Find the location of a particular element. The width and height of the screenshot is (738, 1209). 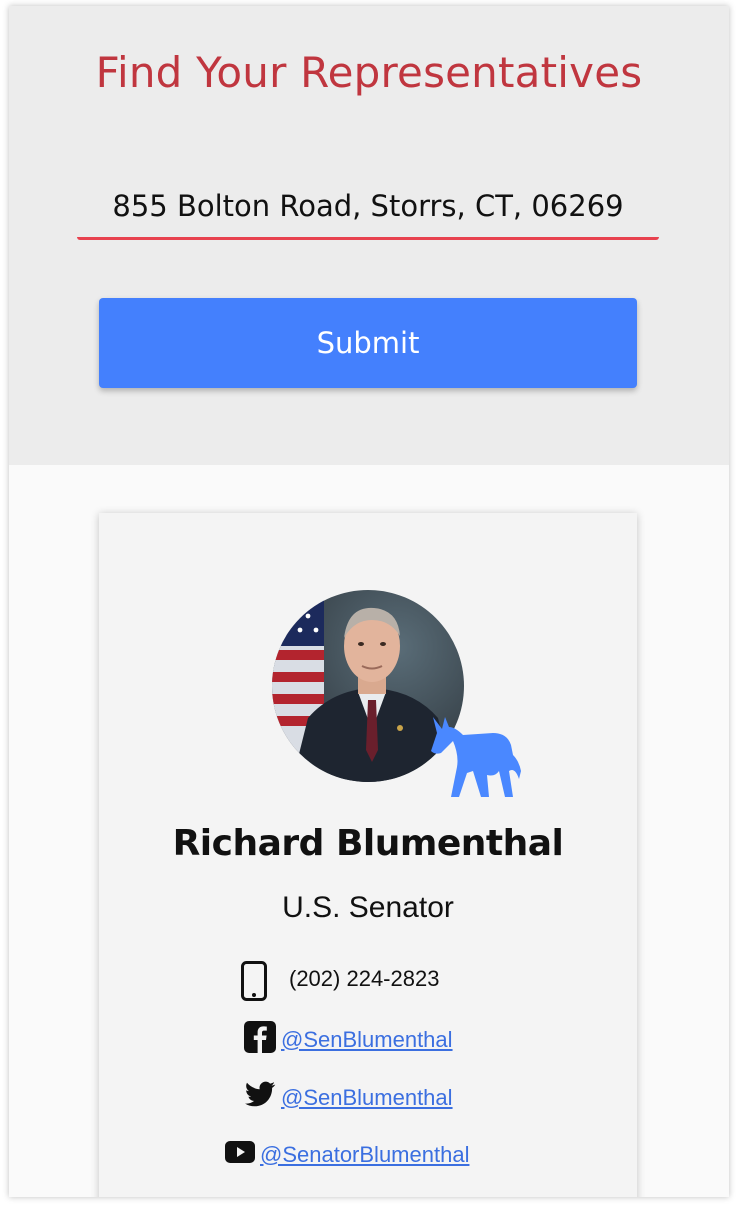

twitter-link: @SenBlumenthal is located at coordinates (367, 1098).